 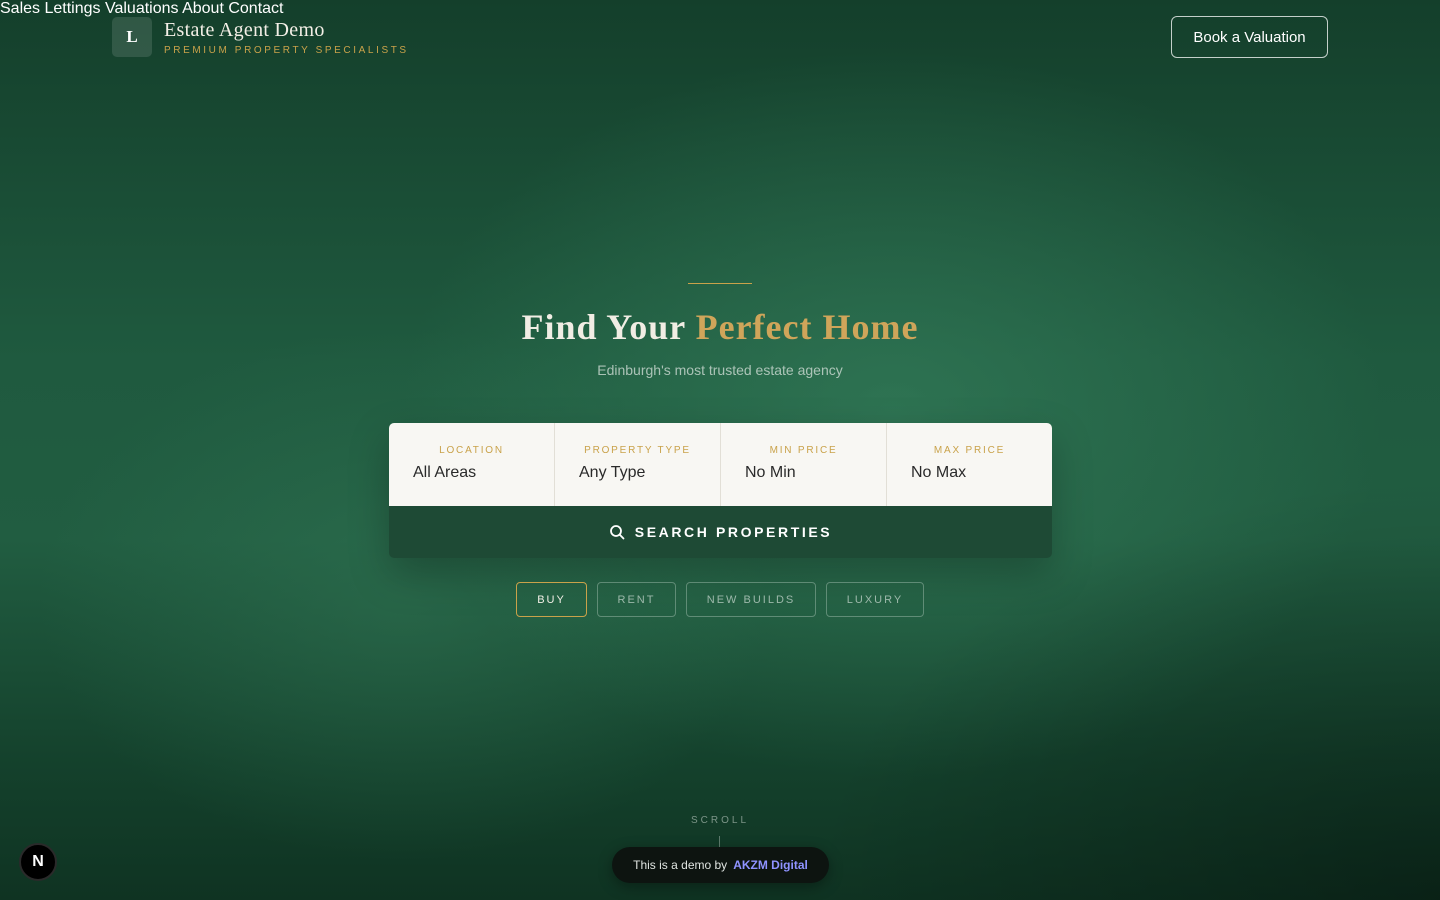 What do you see at coordinates (804, 464) in the screenshot?
I see `min-price-select: MIN PRICE No Min` at bounding box center [804, 464].